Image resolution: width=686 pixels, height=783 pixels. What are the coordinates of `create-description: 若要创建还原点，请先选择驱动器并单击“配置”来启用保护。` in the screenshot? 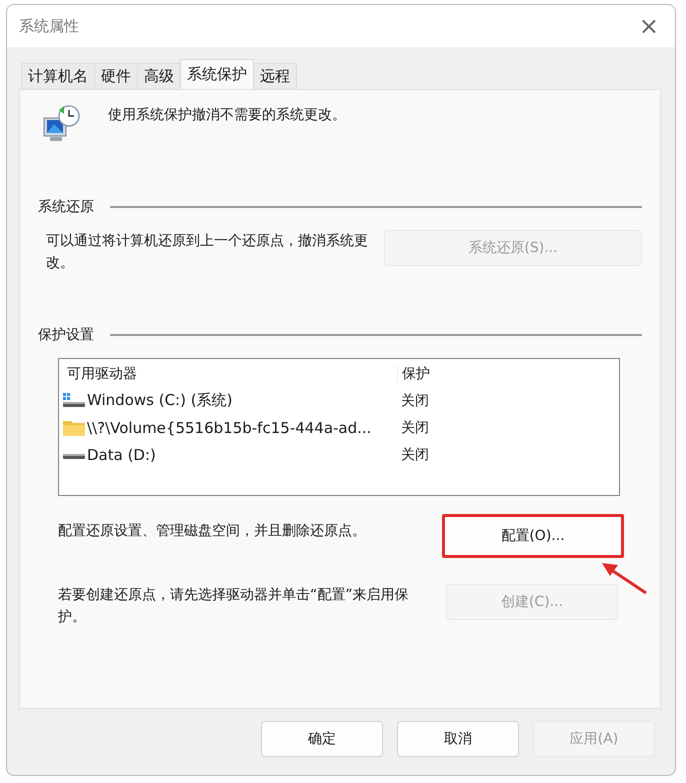 It's located at (234, 606).